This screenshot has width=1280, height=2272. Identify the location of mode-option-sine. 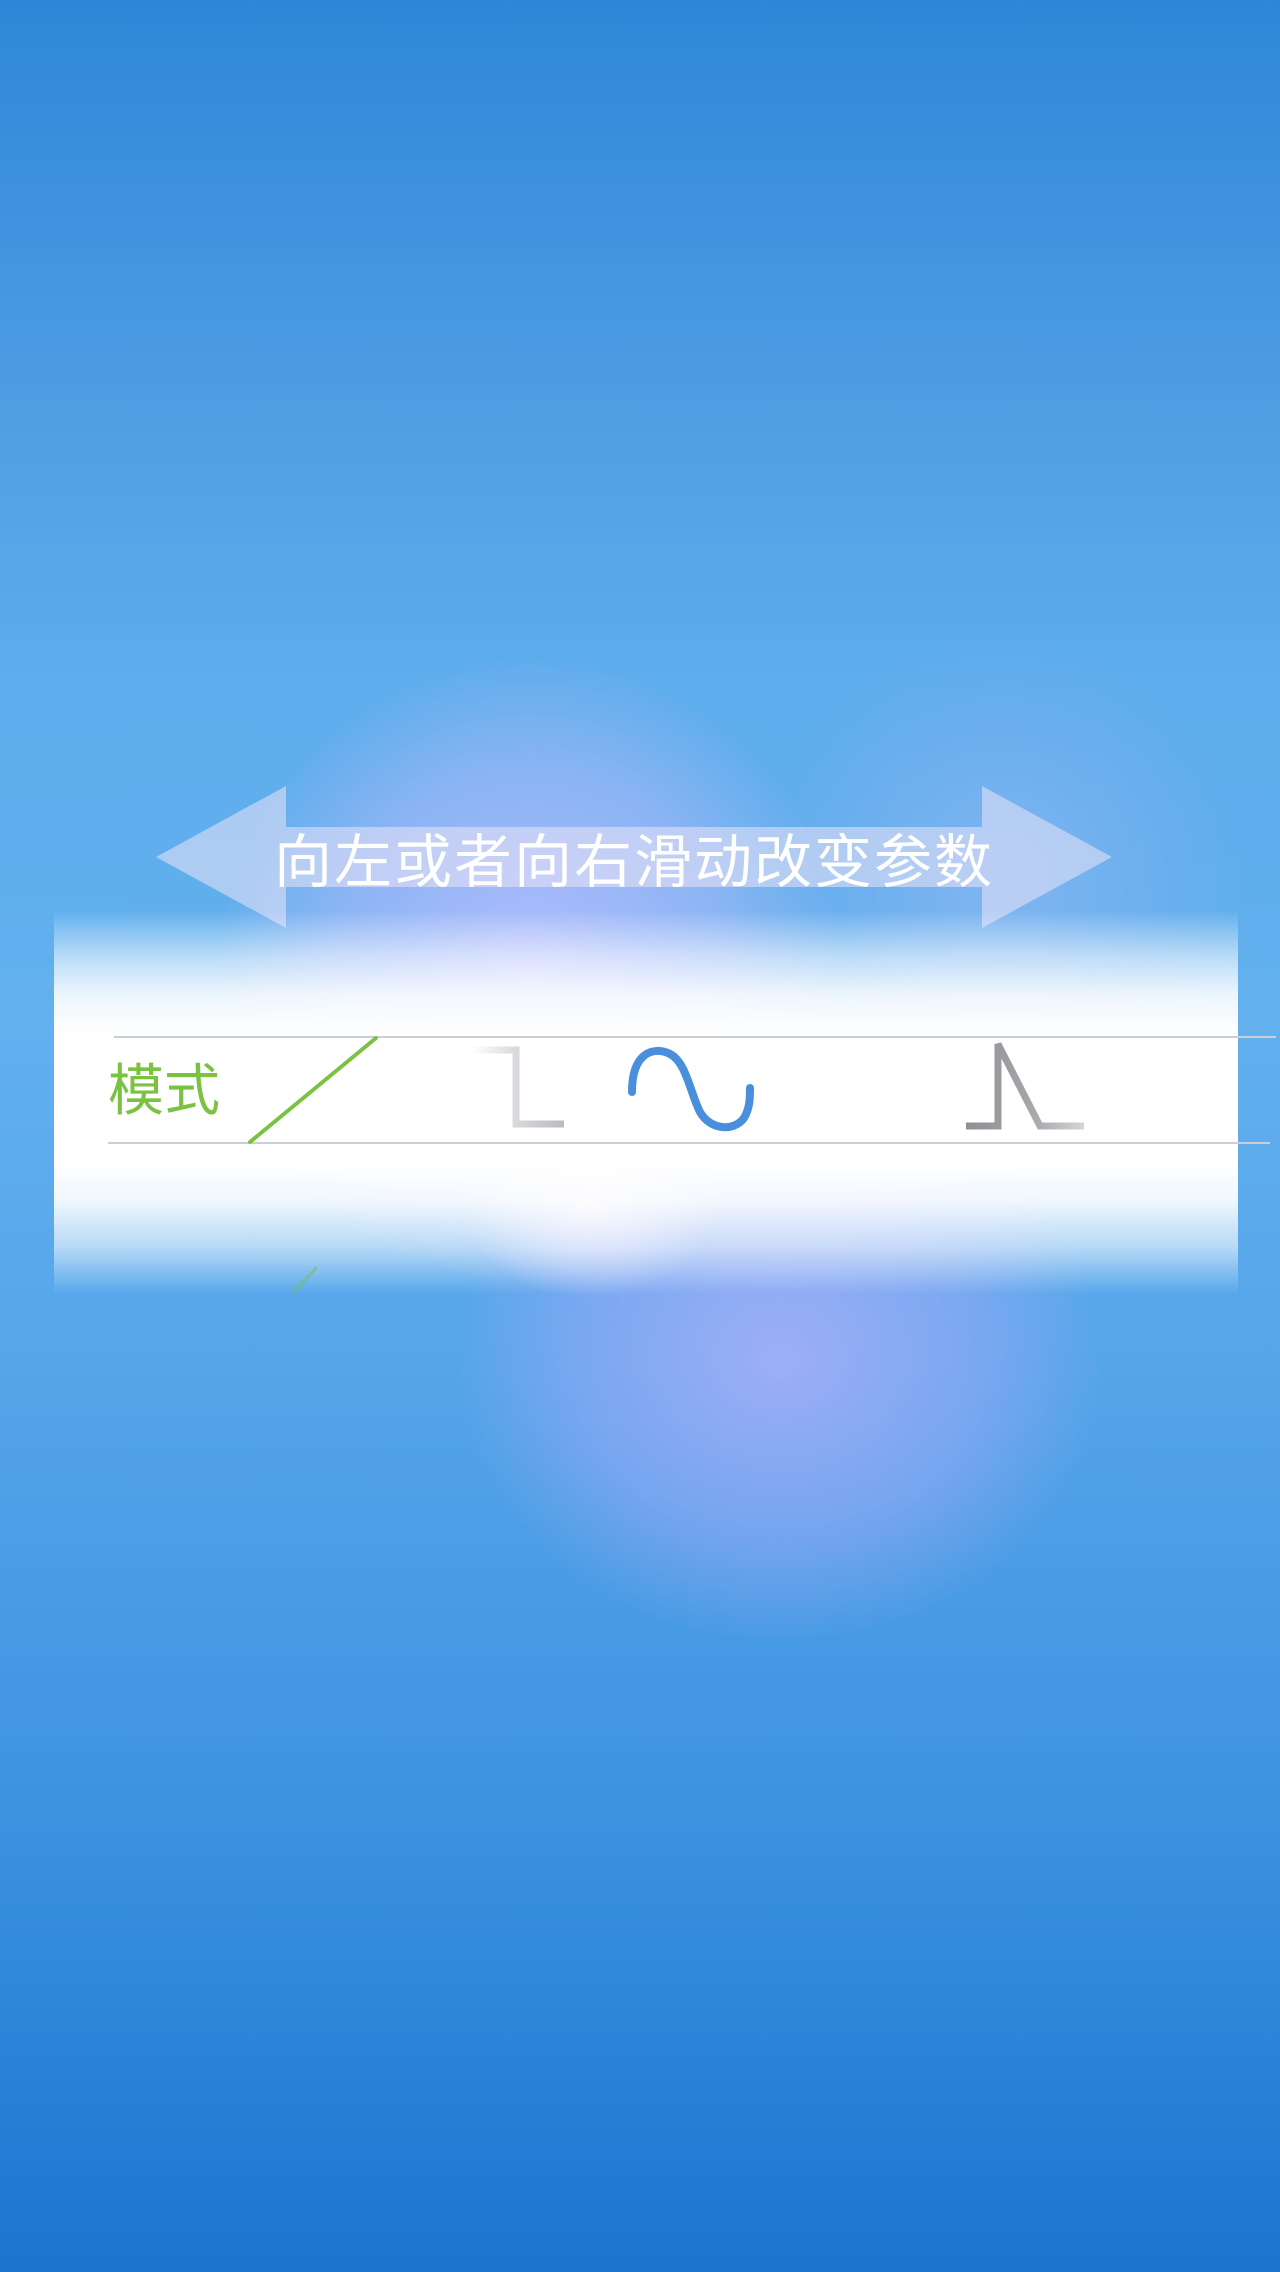
(699, 1088).